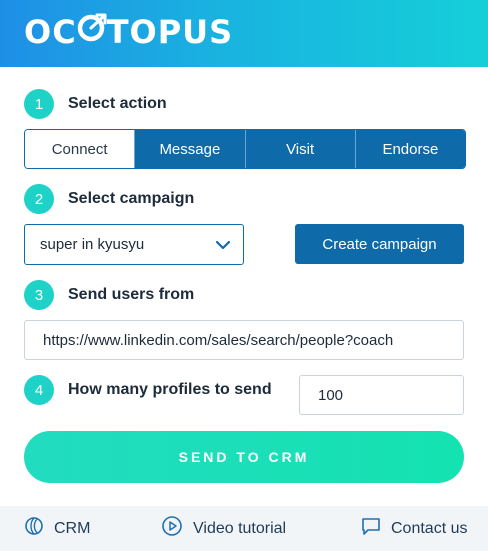 The height and width of the screenshot is (551, 488). I want to click on step-send-users-from: 3 Send users from, so click(109, 295).